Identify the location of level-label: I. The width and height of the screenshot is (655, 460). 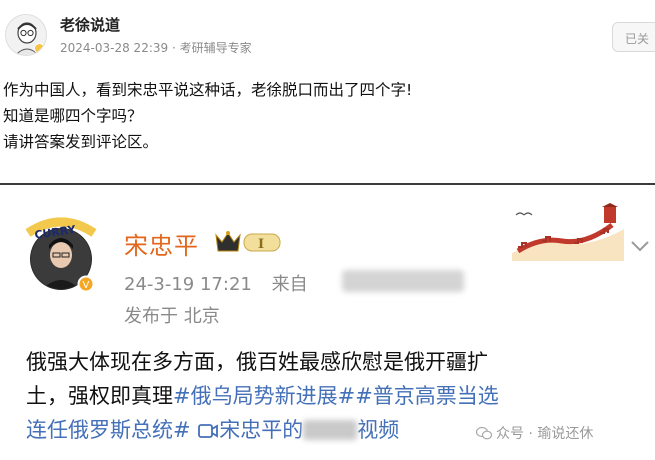
(261, 244).